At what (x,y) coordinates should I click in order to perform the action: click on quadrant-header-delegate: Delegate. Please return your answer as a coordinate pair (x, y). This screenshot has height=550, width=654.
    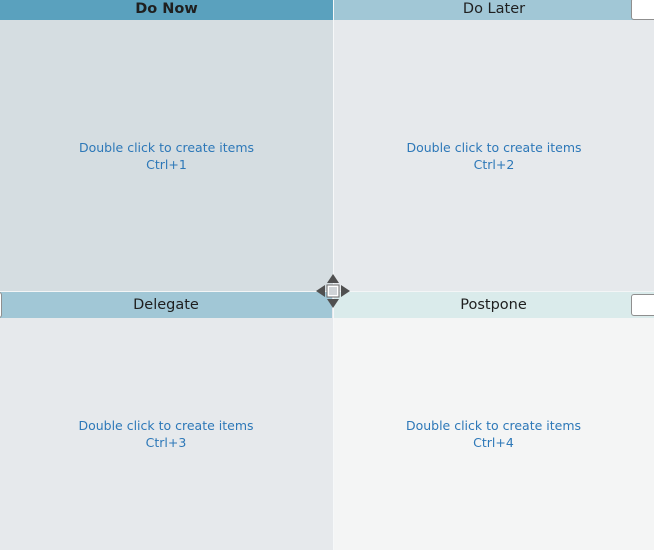
    Looking at the image, I should click on (166, 305).